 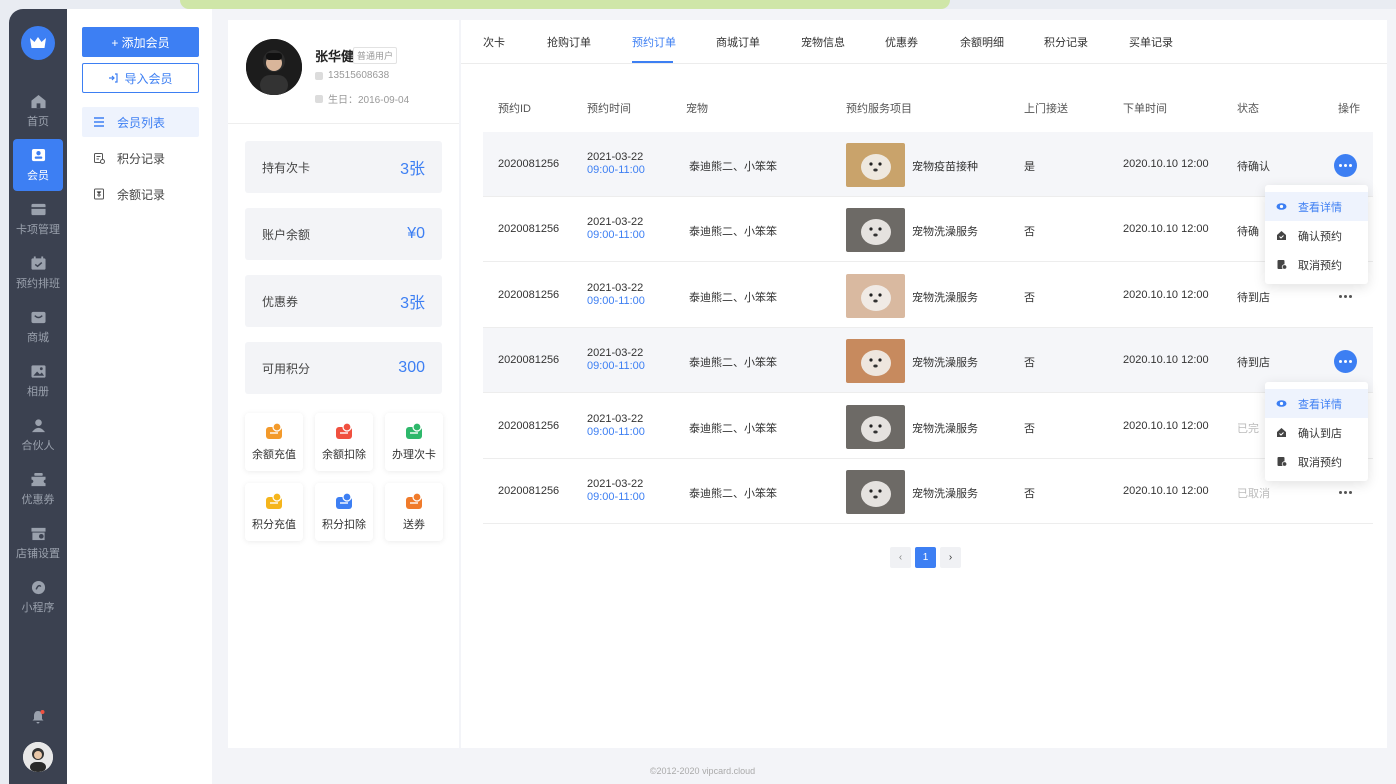 What do you see at coordinates (1248, 109) in the screenshot?
I see `column-header: 状态` at bounding box center [1248, 109].